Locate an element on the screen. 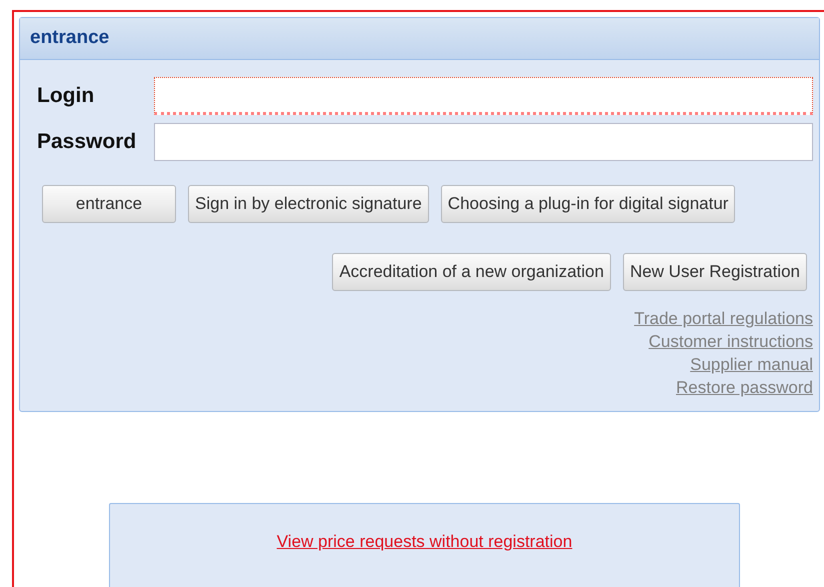 This screenshot has height=587, width=824. entrance-button: entrance is located at coordinates (109, 204).